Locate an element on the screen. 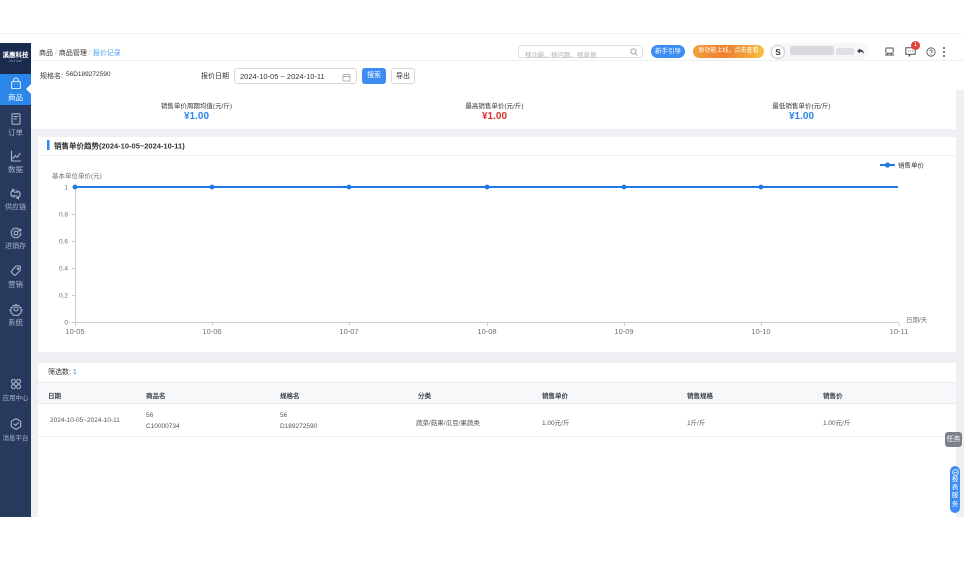 This screenshot has width=964, height=563. svg-text: 10-10 is located at coordinates (760, 331).